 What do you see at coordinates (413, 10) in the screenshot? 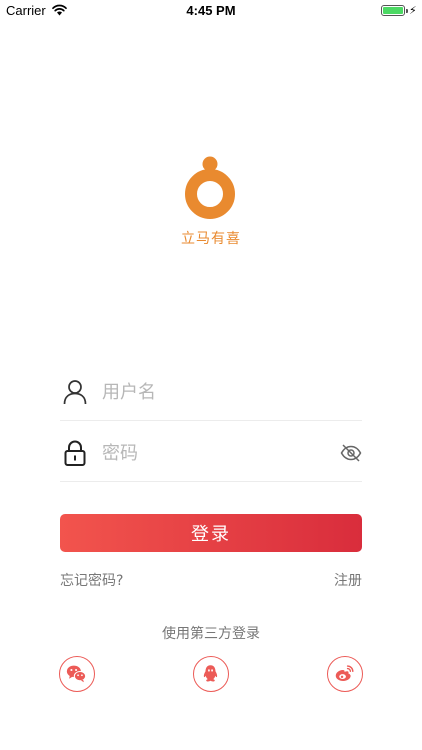
I see `charging-icon: ⚡` at bounding box center [413, 10].